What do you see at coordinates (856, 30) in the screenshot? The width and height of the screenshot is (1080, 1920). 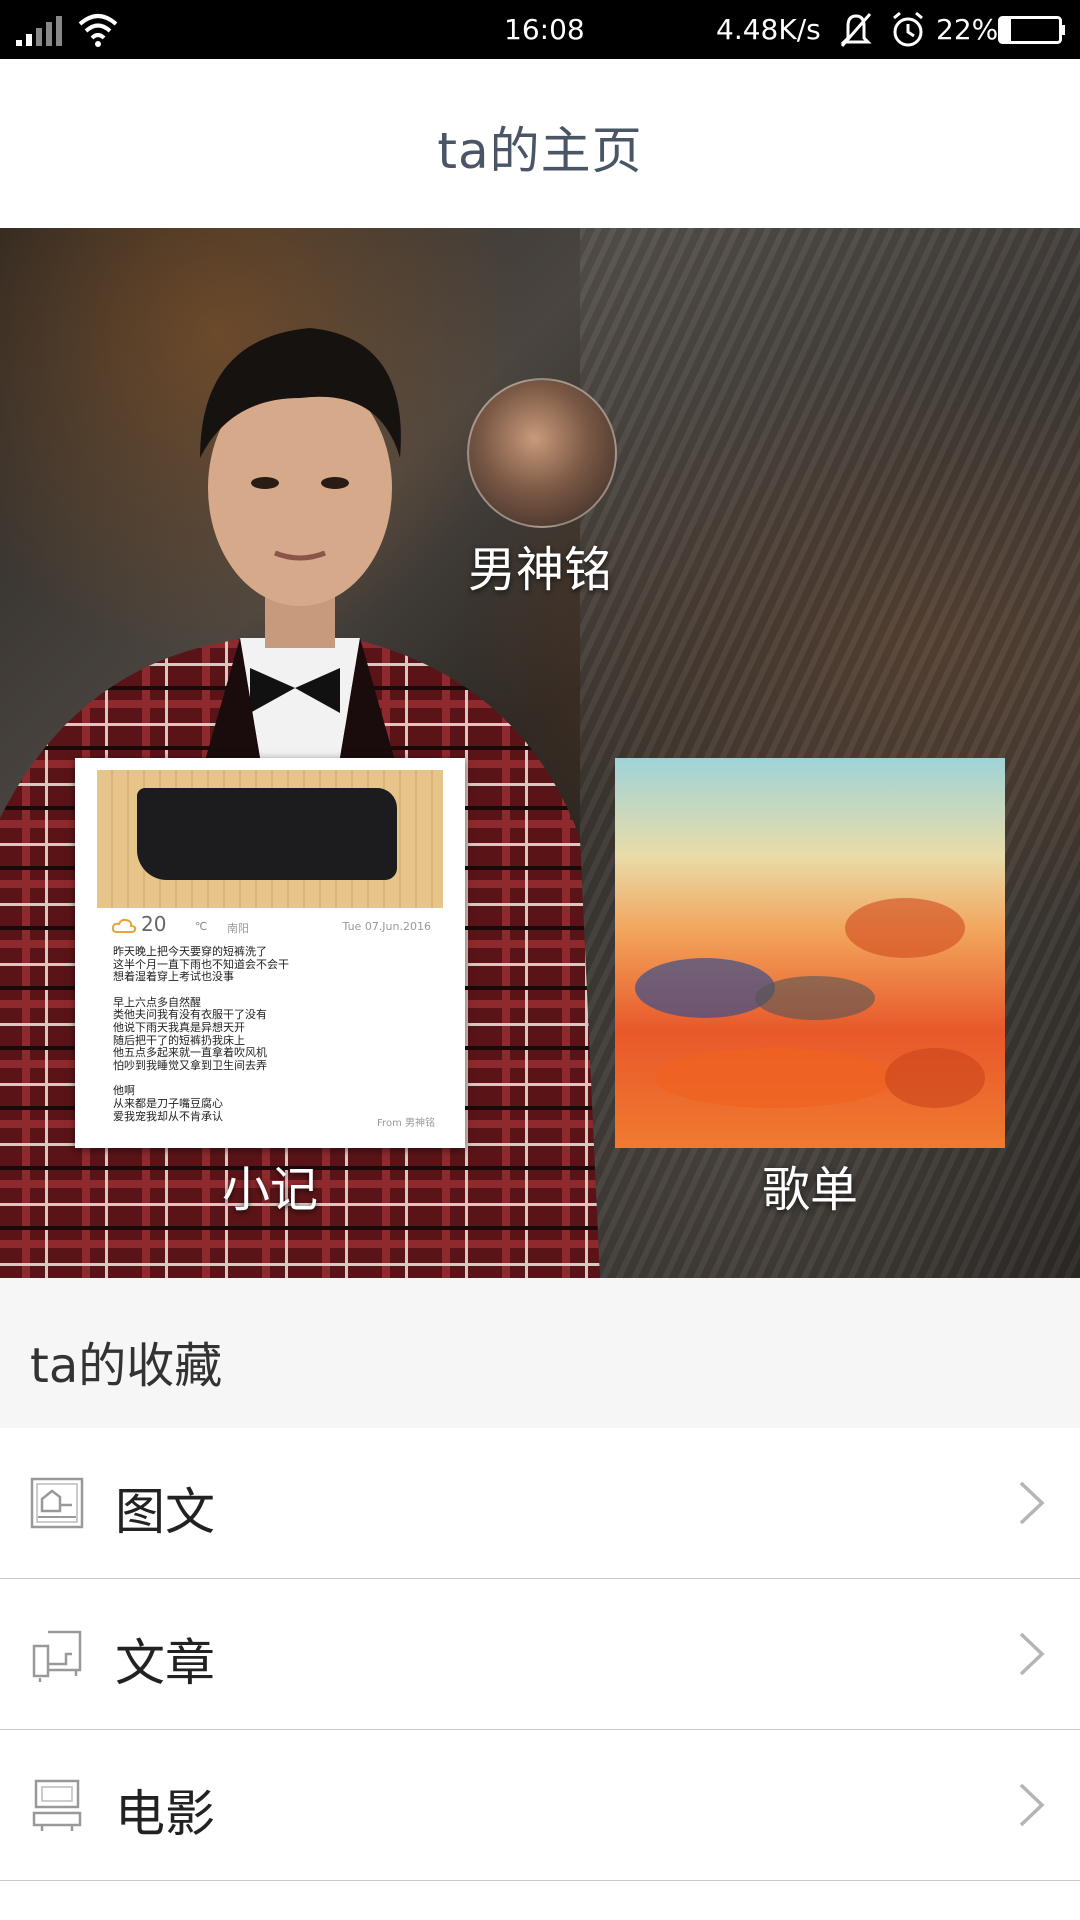 I see `mute-icon` at bounding box center [856, 30].